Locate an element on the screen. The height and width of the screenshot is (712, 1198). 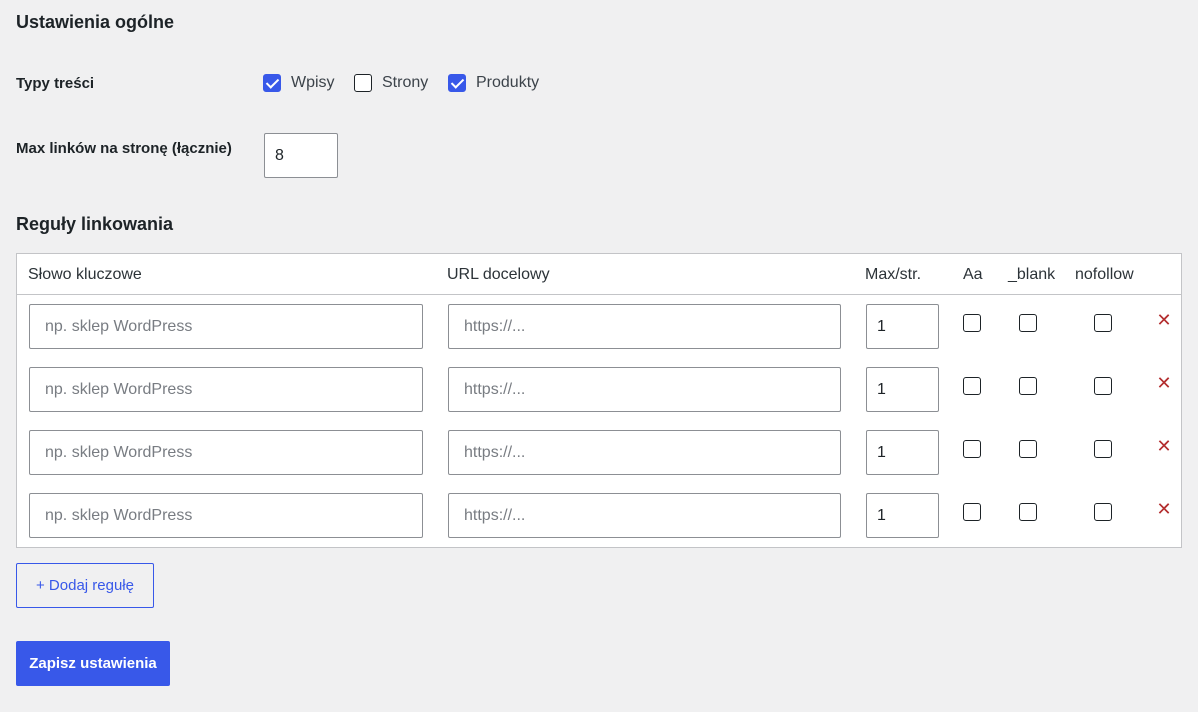
max-links-input: 8 is located at coordinates (301, 155).